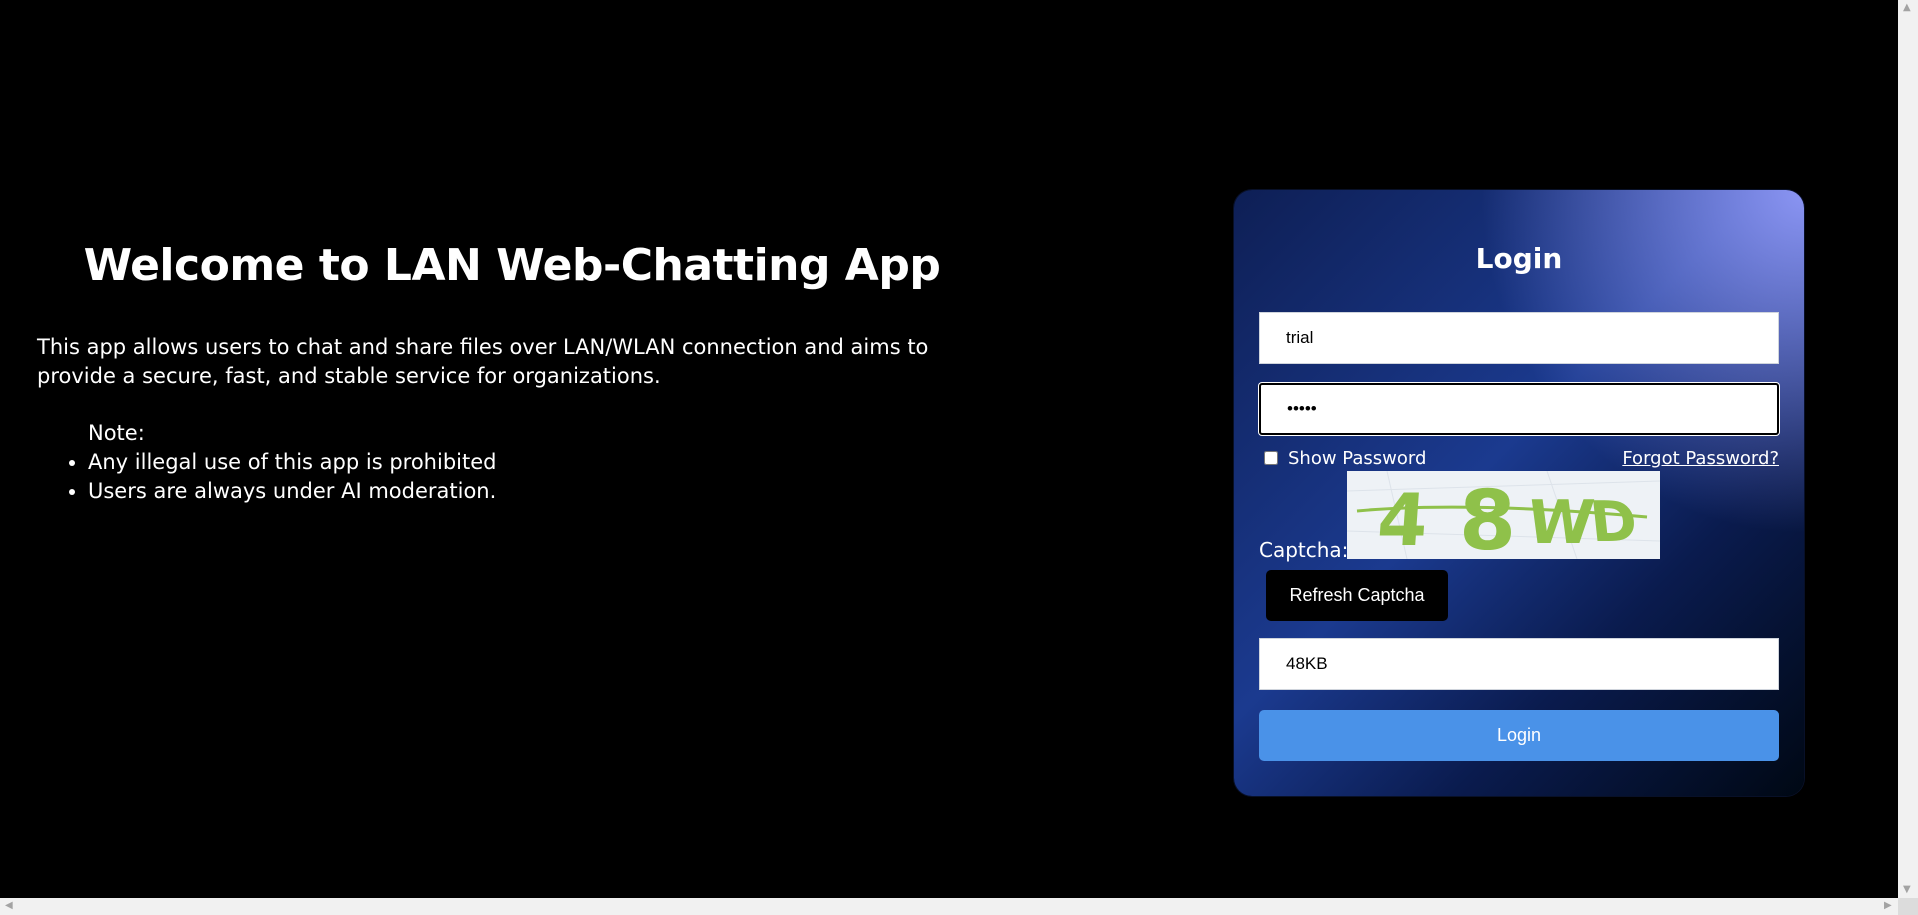  I want to click on scroll-right-icon: ▶, so click(1888, 906).